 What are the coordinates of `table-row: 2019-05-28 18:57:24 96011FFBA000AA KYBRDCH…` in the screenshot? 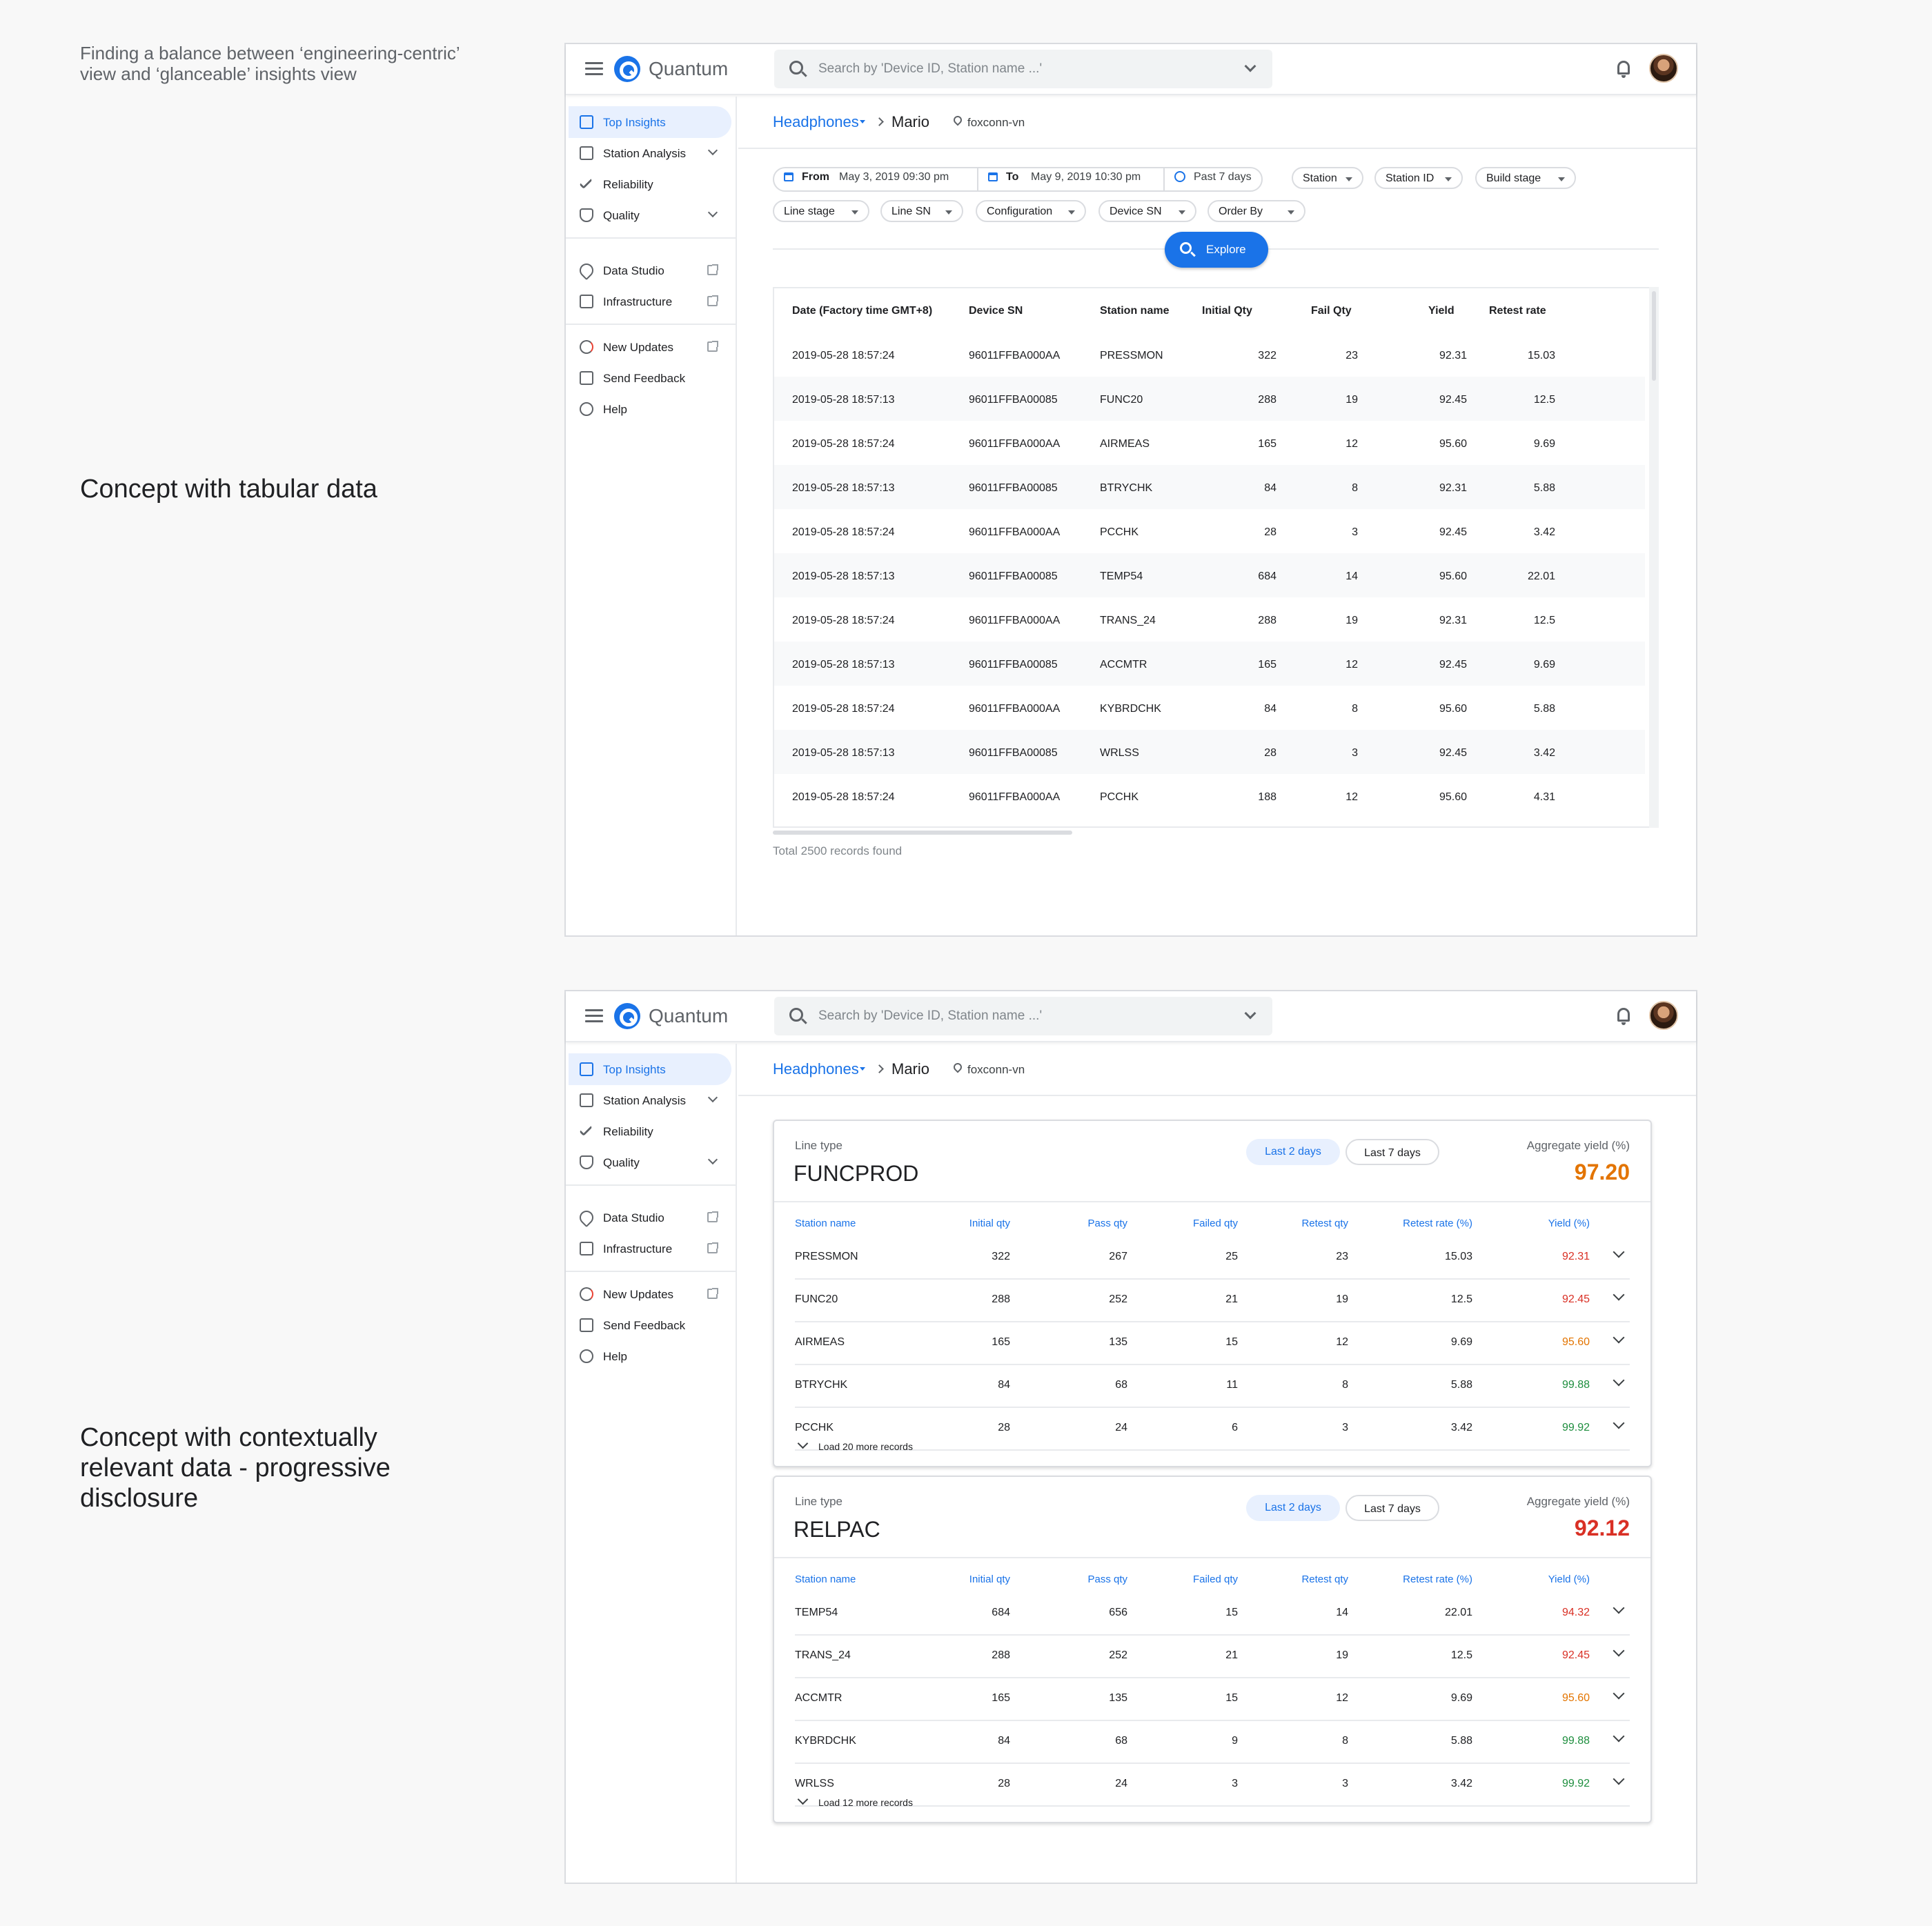 It's located at (1209, 708).